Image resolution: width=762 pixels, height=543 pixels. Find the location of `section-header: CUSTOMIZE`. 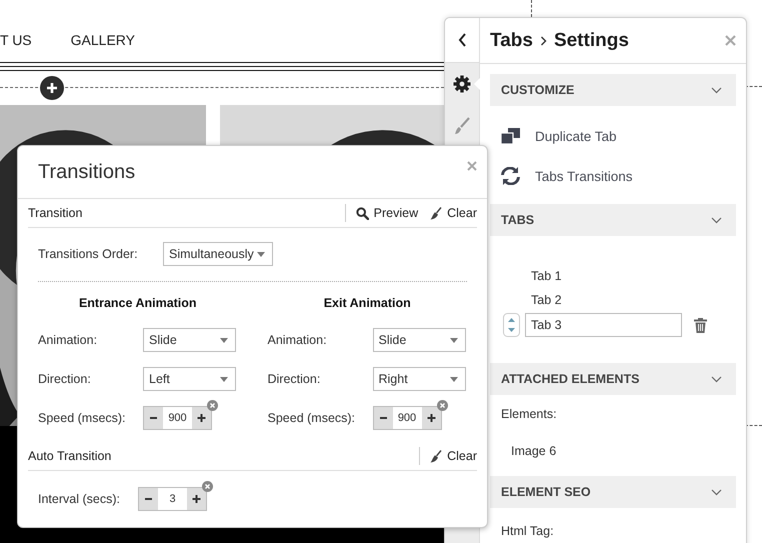

section-header: CUSTOMIZE is located at coordinates (613, 90).